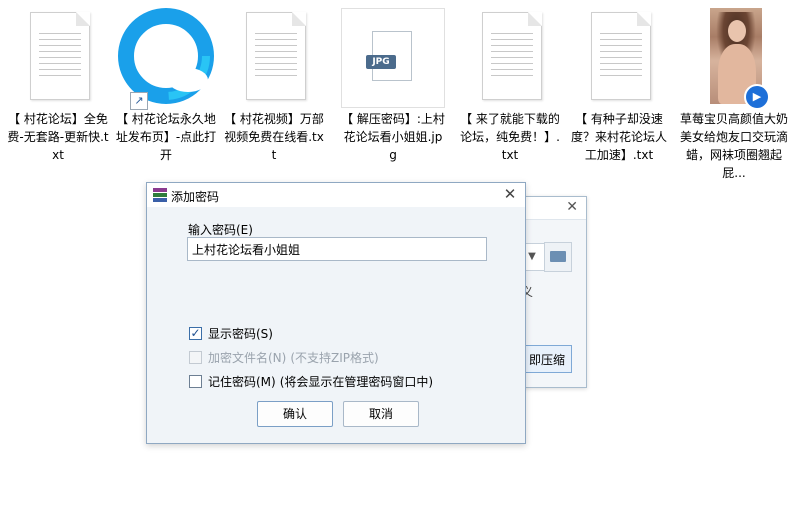 The height and width of the screenshot is (510, 800). I want to click on browse-folder-button, so click(558, 257).